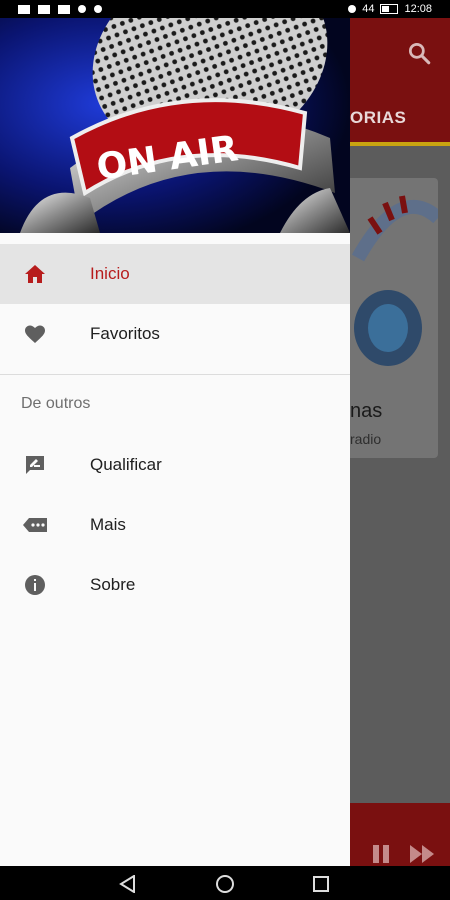  What do you see at coordinates (175, 374) in the screenshot?
I see `section-divider` at bounding box center [175, 374].